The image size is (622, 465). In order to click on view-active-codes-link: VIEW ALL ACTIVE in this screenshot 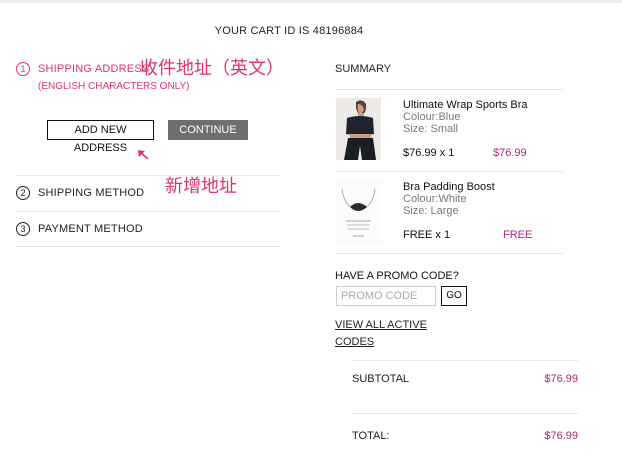, I will do `click(381, 325)`.